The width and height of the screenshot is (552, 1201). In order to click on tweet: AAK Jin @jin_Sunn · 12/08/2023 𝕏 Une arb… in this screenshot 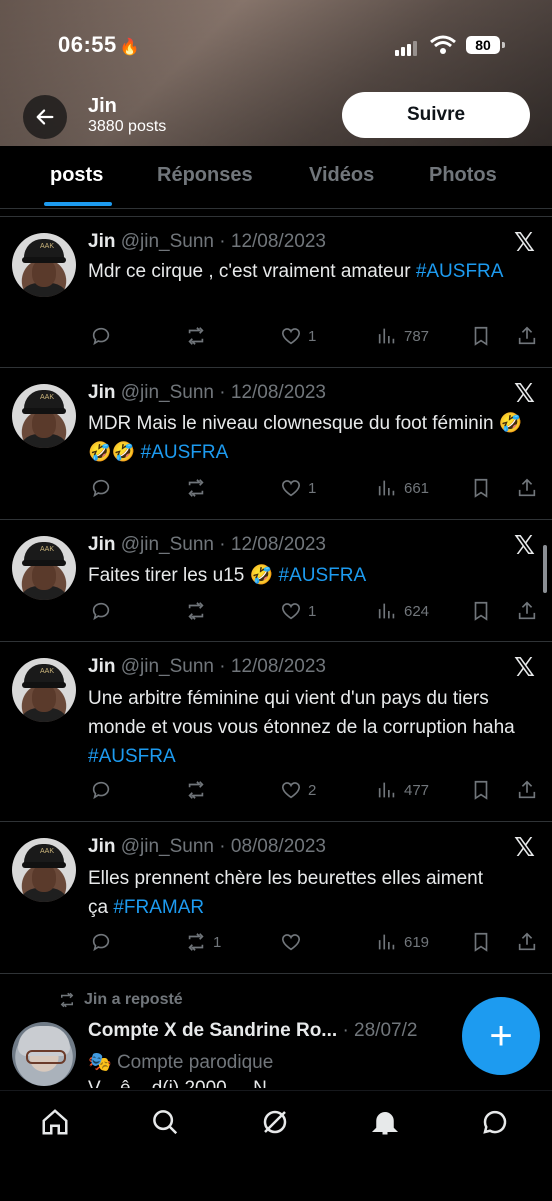, I will do `click(276, 732)`.